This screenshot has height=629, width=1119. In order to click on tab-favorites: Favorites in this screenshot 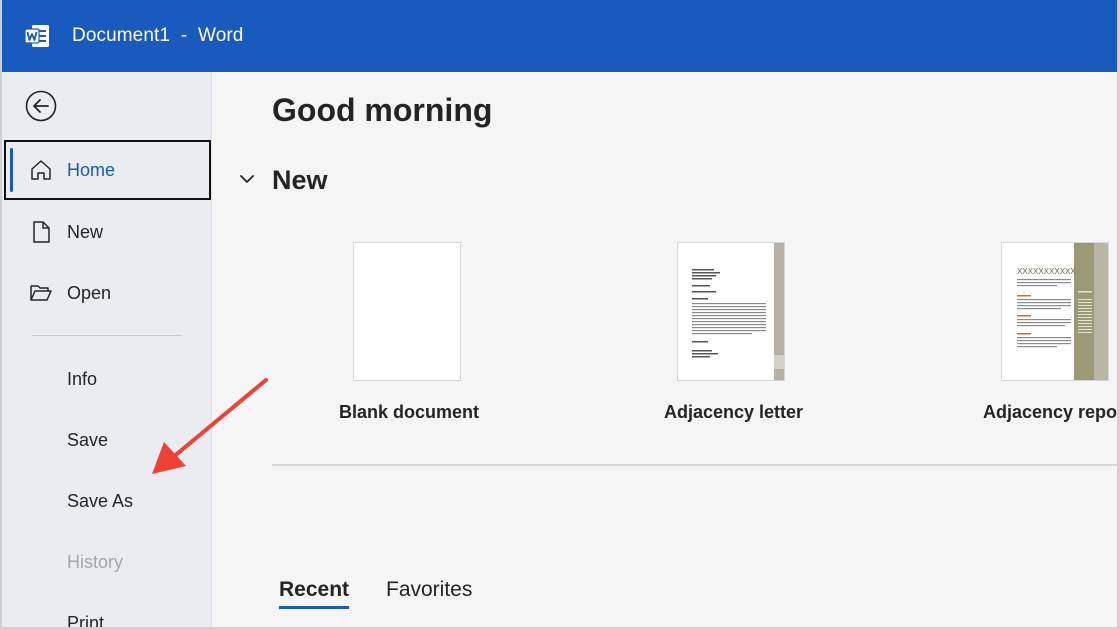, I will do `click(429, 590)`.